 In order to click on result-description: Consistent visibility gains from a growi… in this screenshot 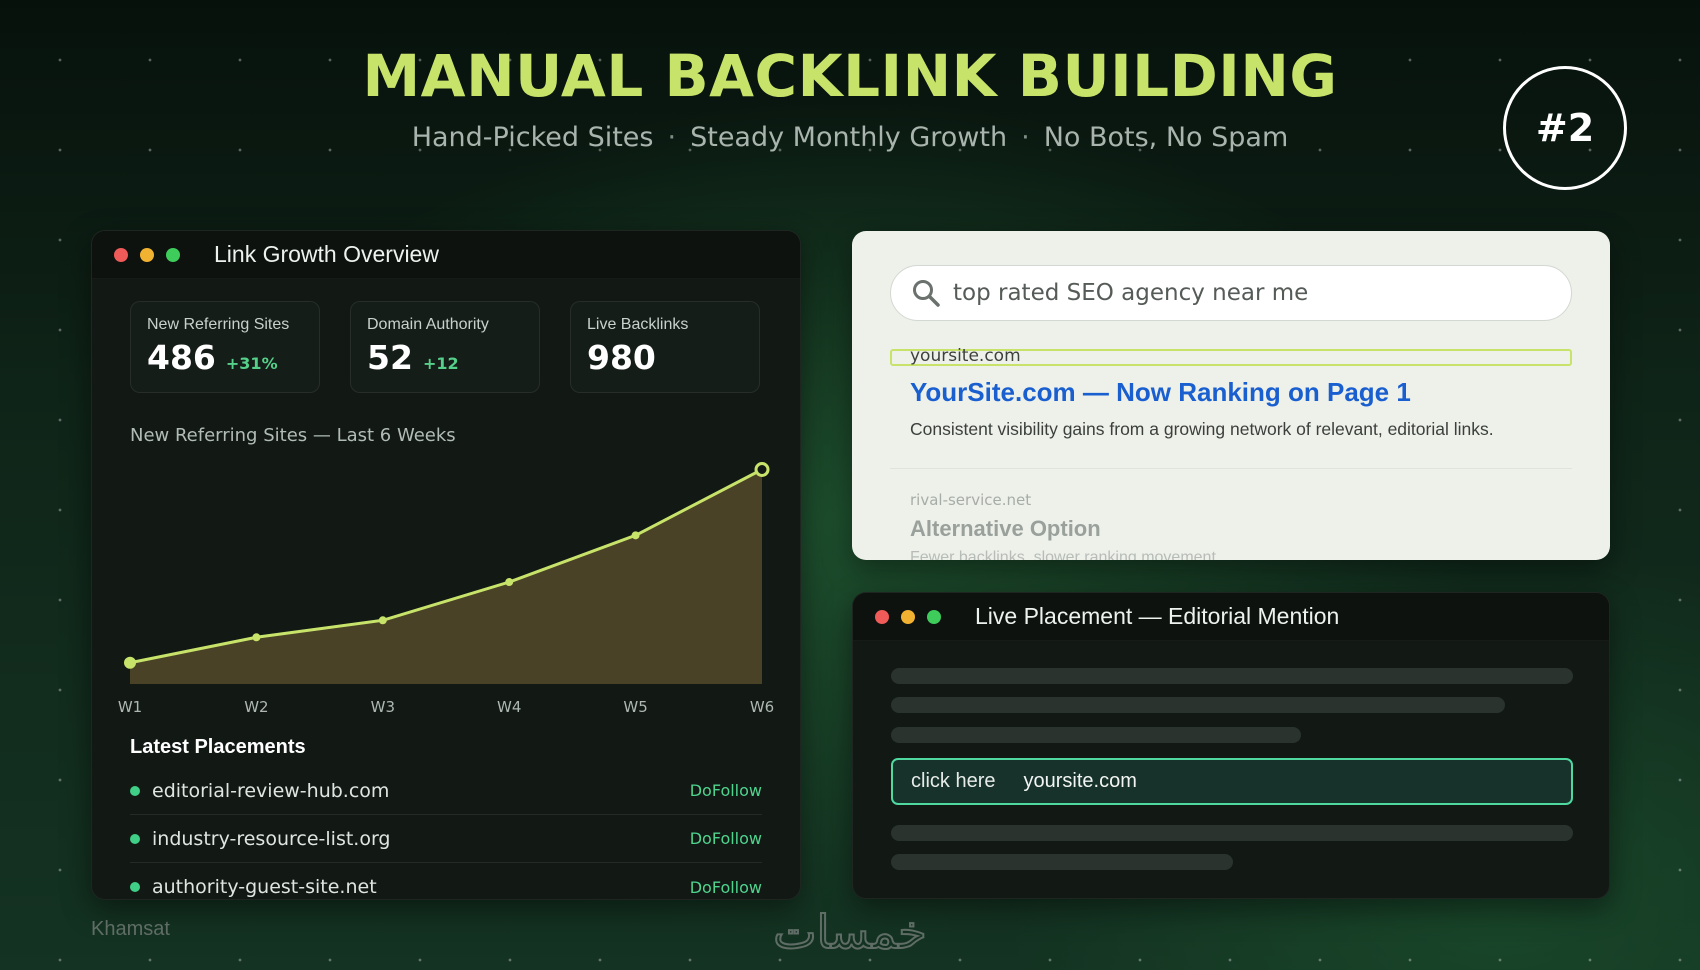, I will do `click(1202, 429)`.